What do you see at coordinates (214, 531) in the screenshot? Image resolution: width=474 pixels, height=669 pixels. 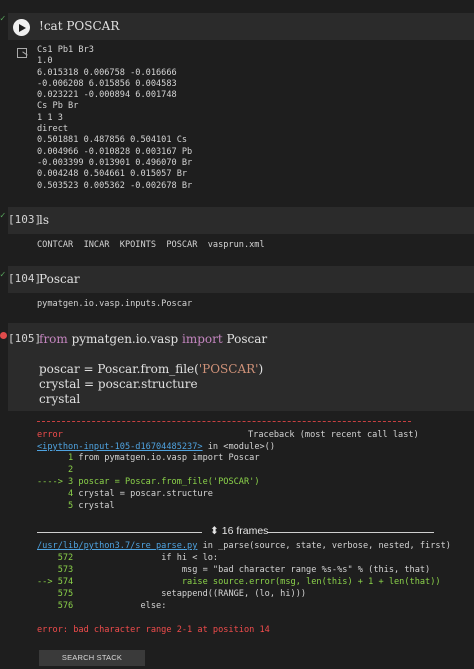 I see `expand-collapse-icon: ⬍` at bounding box center [214, 531].